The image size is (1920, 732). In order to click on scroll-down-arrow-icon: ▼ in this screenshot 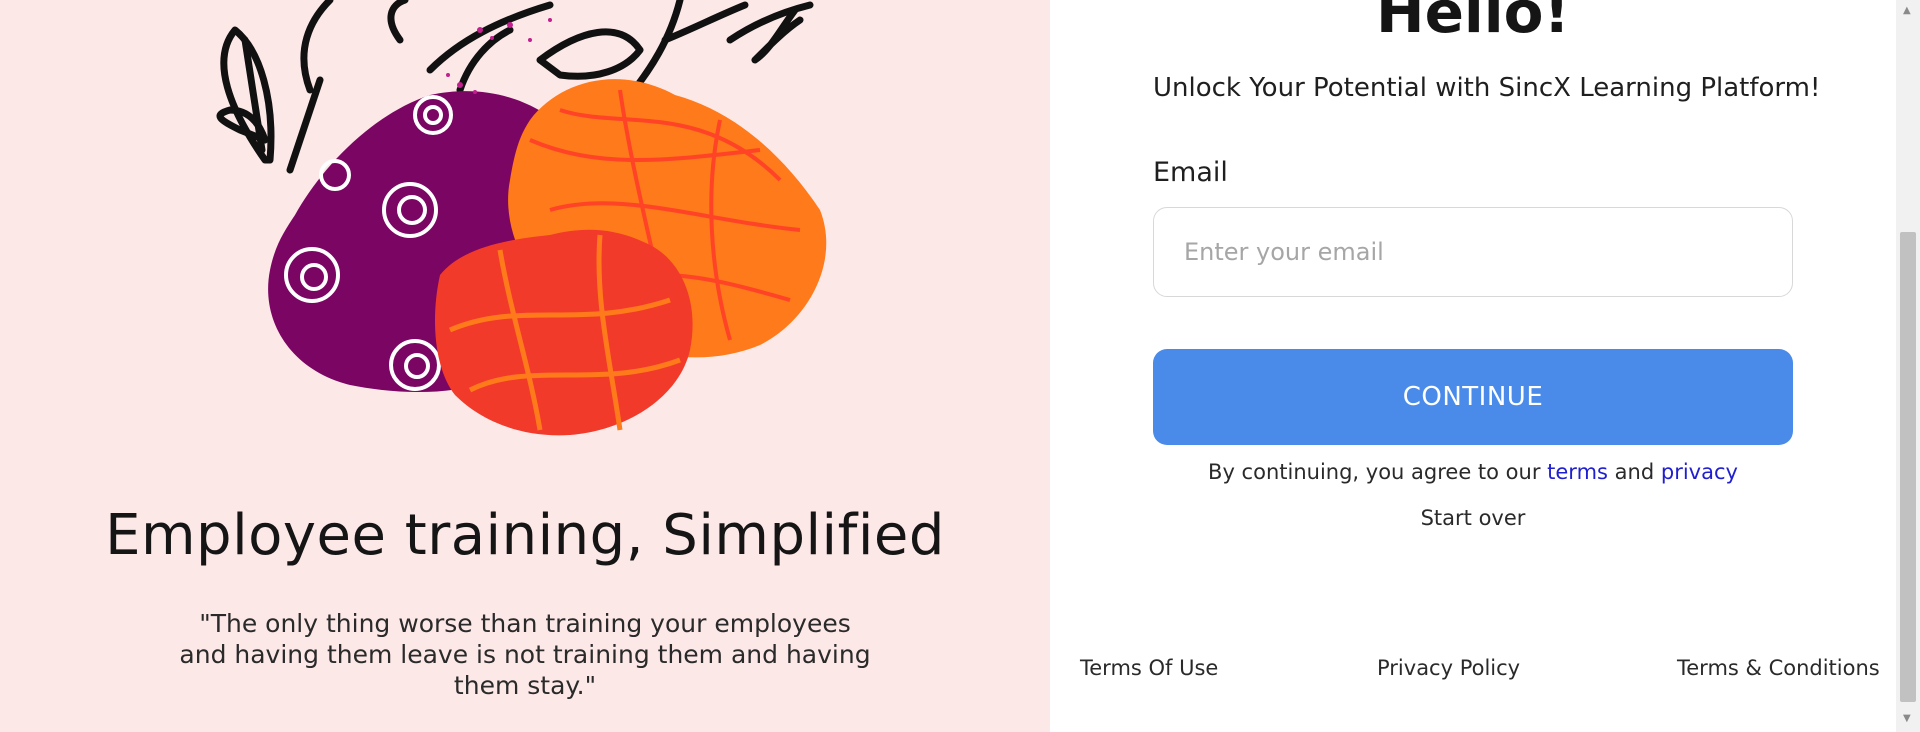, I will do `click(1907, 719)`.